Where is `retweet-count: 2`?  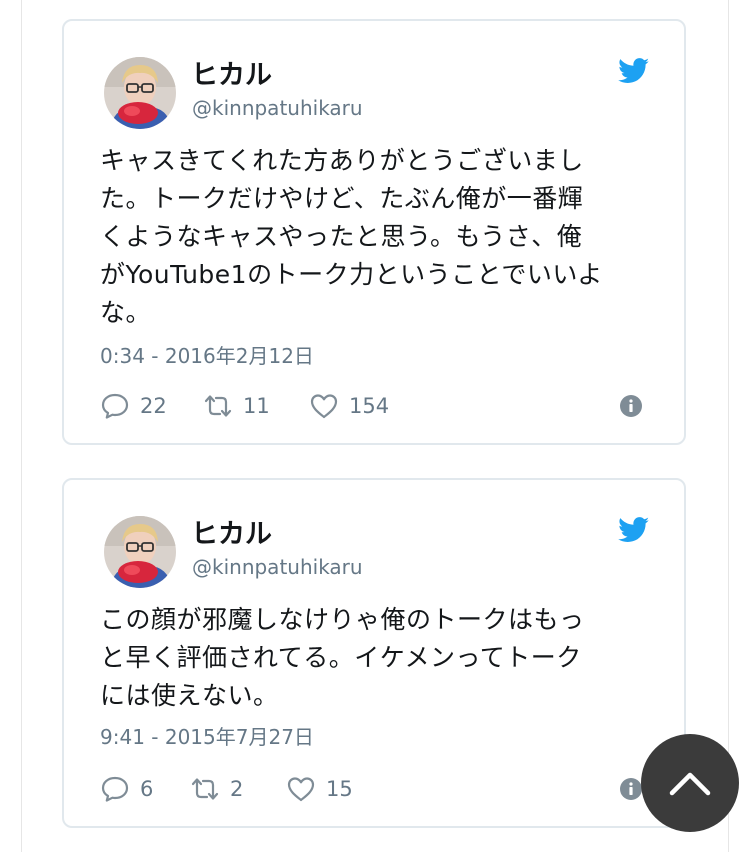 retweet-count: 2 is located at coordinates (237, 789).